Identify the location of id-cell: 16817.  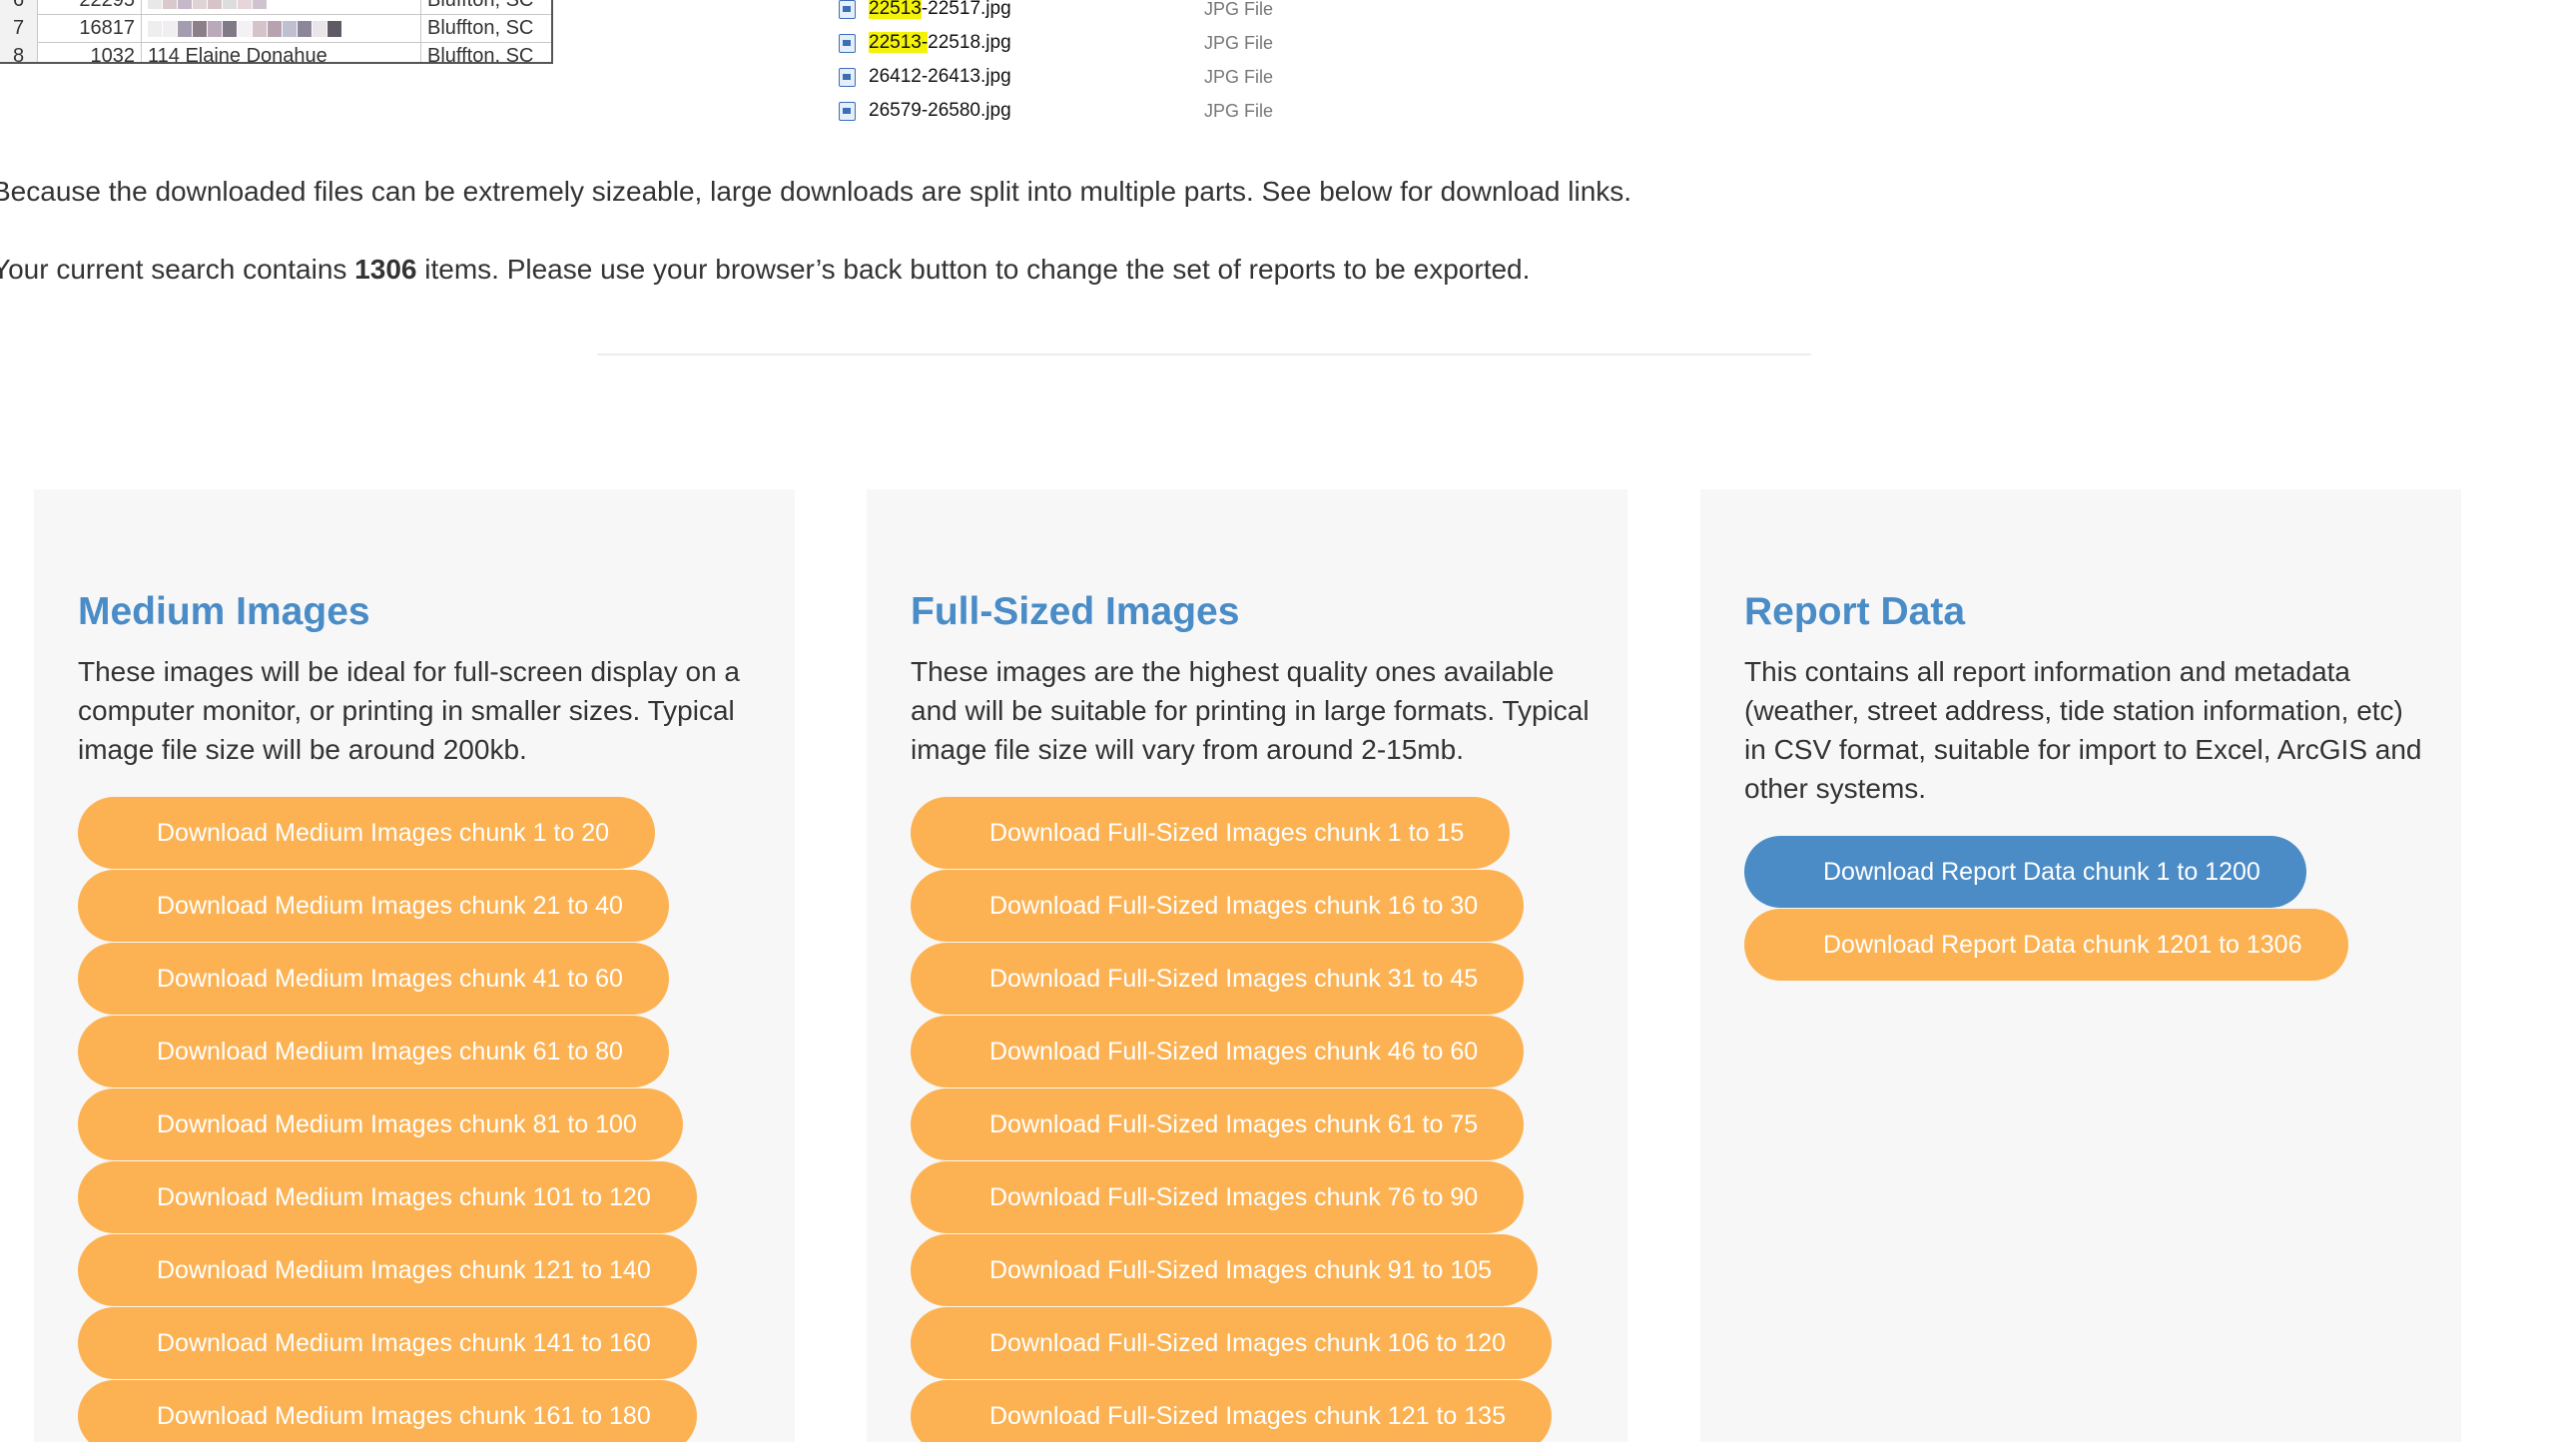
(90, 28).